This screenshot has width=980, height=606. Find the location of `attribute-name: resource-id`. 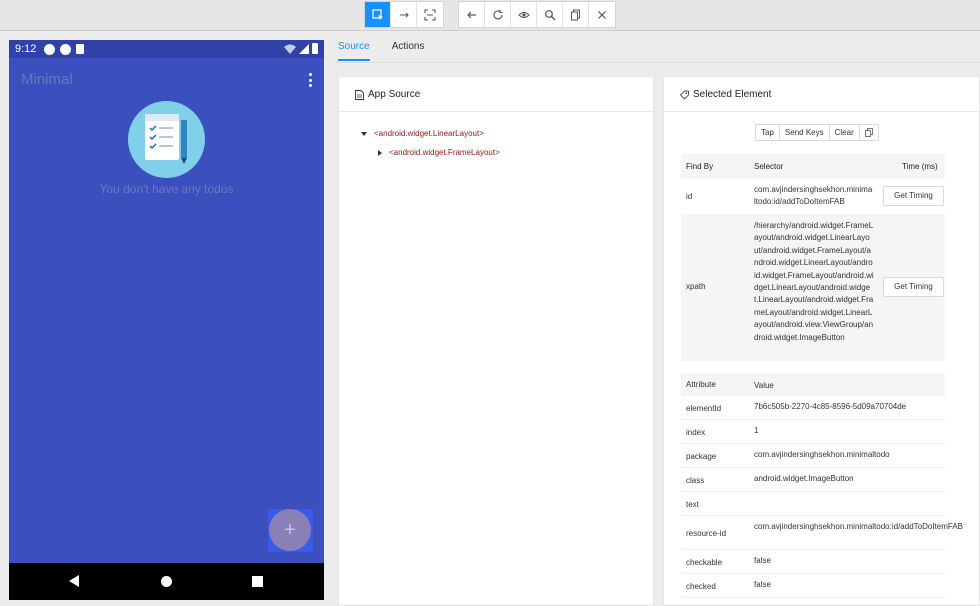

attribute-name: resource-id is located at coordinates (706, 533).